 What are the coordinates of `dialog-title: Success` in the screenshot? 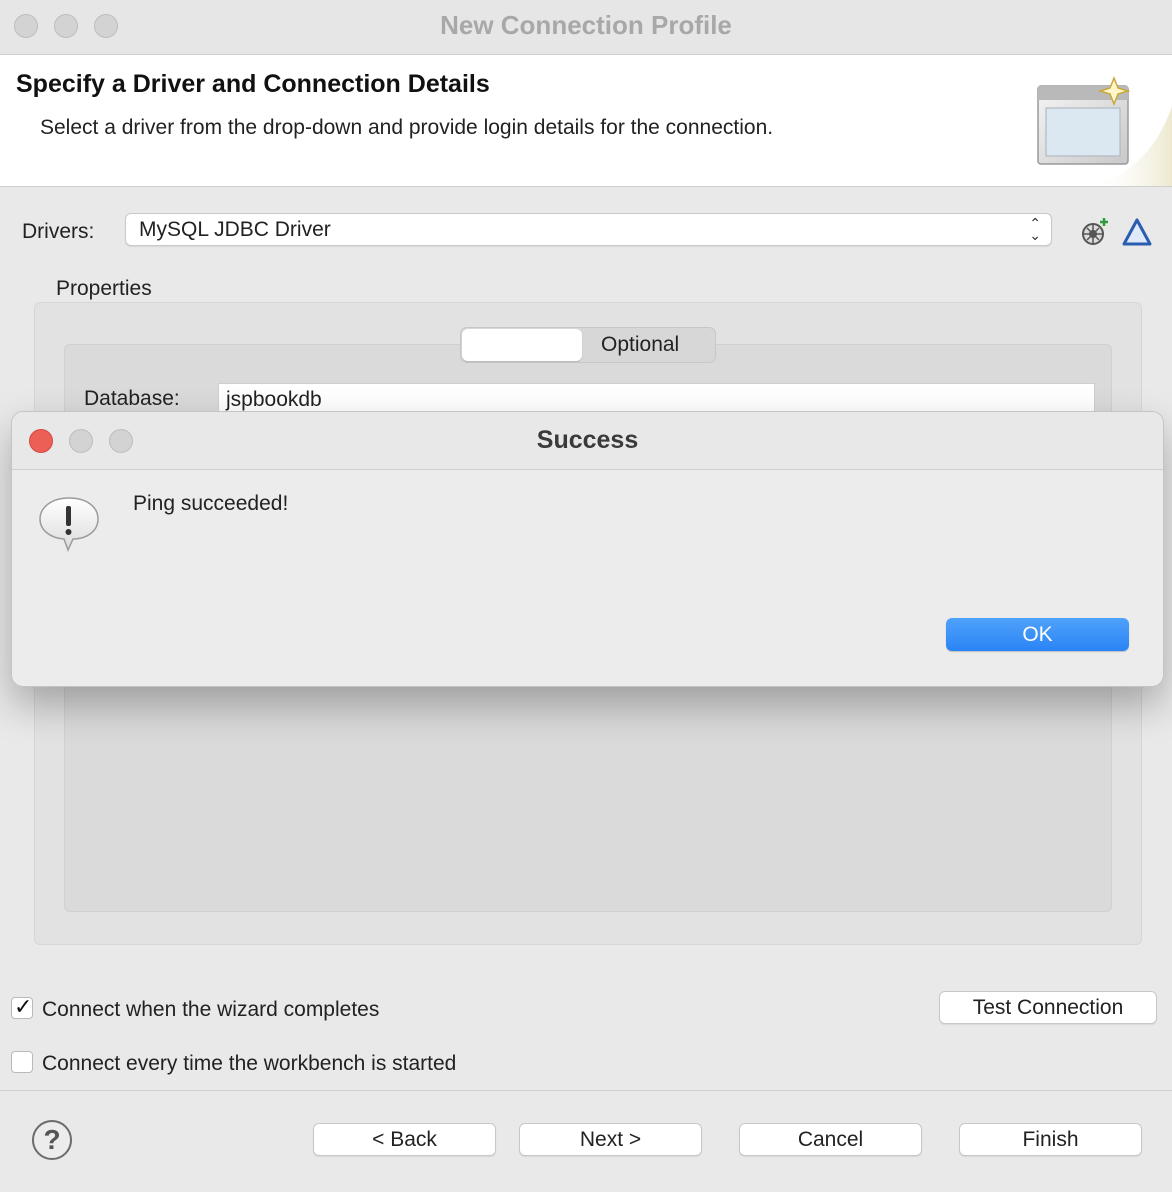 It's located at (587, 440).